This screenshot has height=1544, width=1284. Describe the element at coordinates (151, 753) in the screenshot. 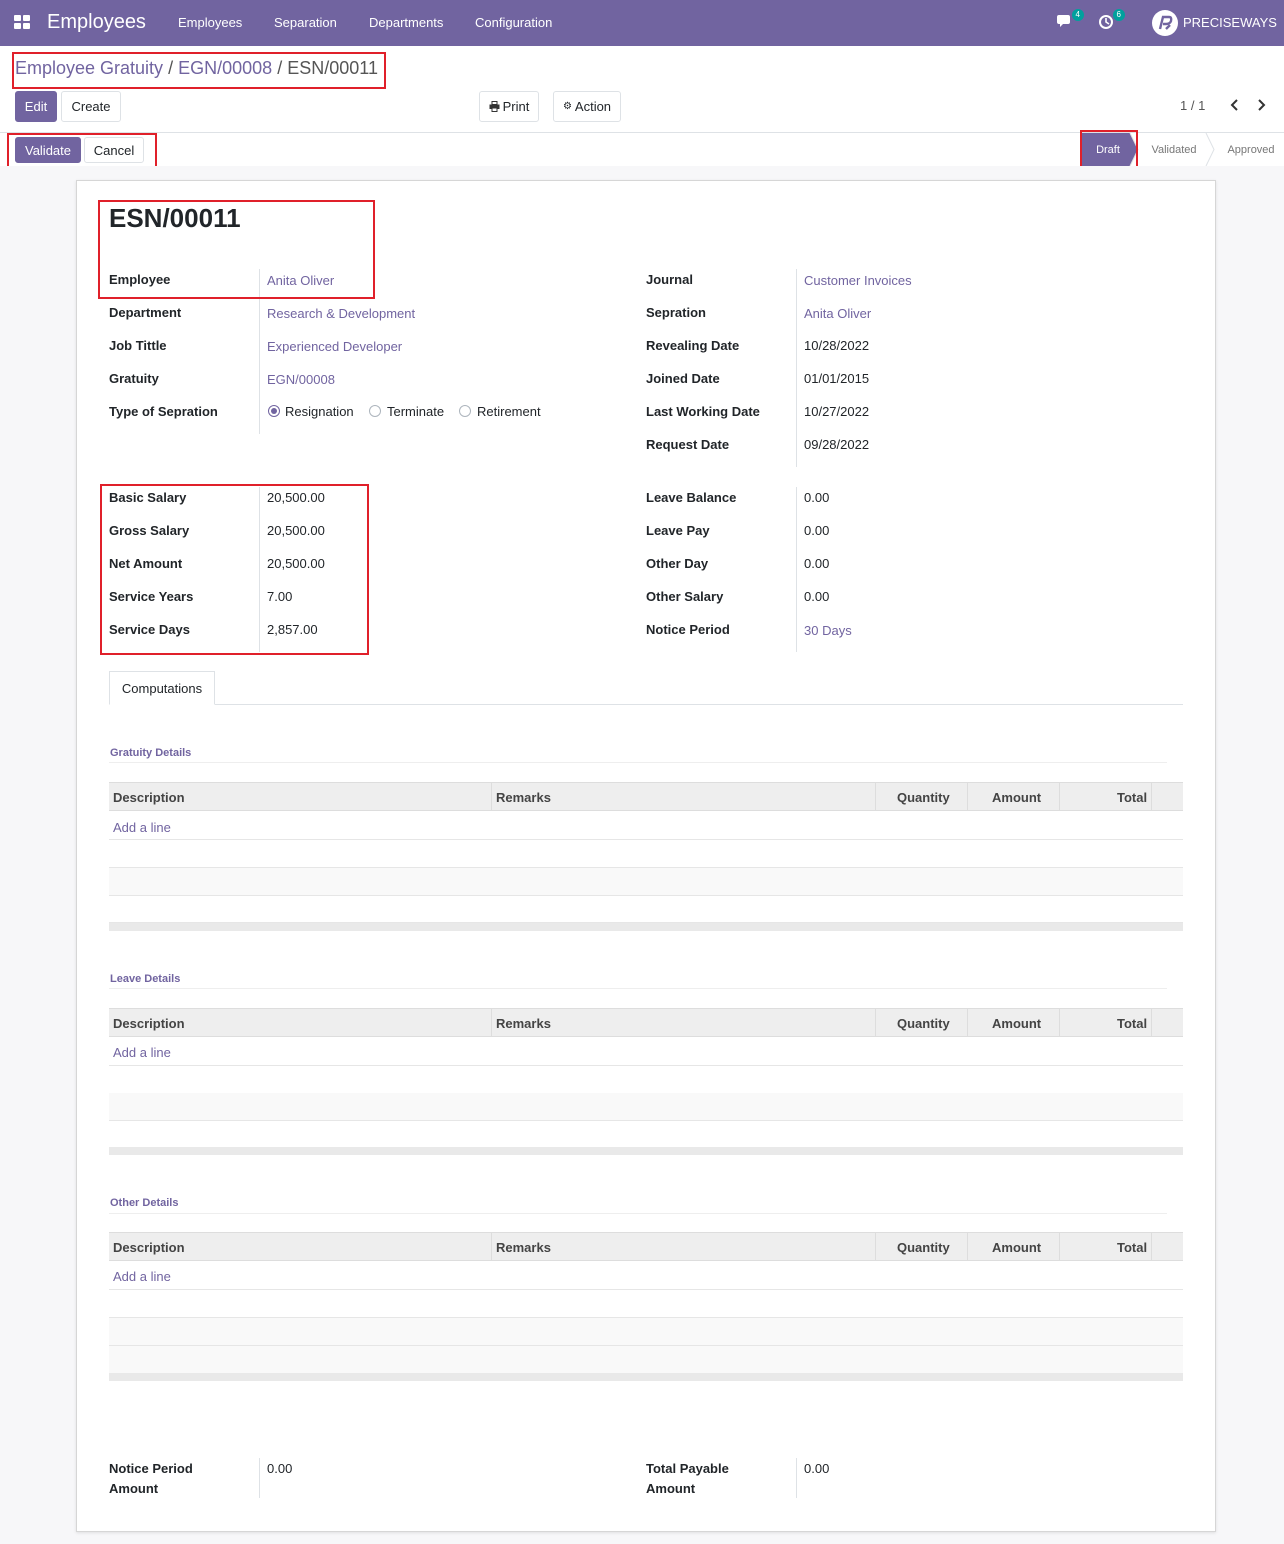

I see `gratuity-details-title: Gratuity Details` at that location.